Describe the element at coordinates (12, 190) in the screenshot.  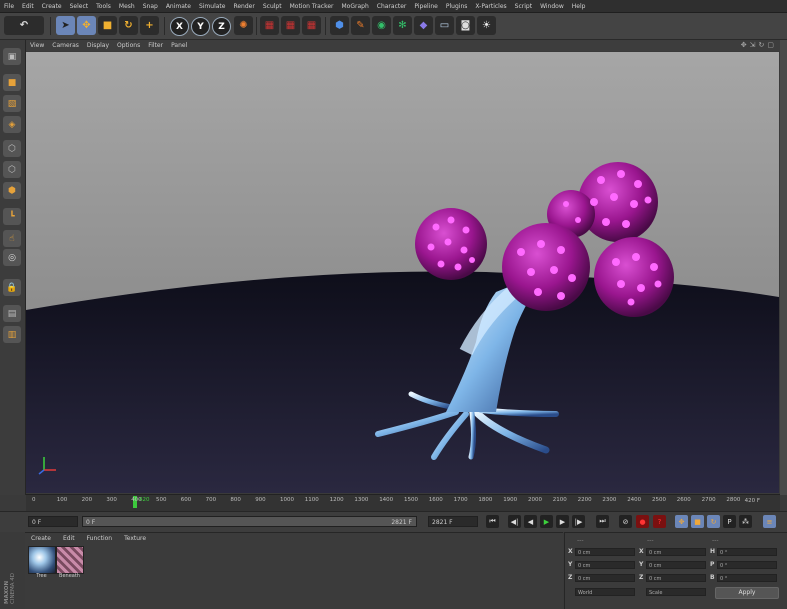
I see `polygons-mode-button: ⬢` at that location.